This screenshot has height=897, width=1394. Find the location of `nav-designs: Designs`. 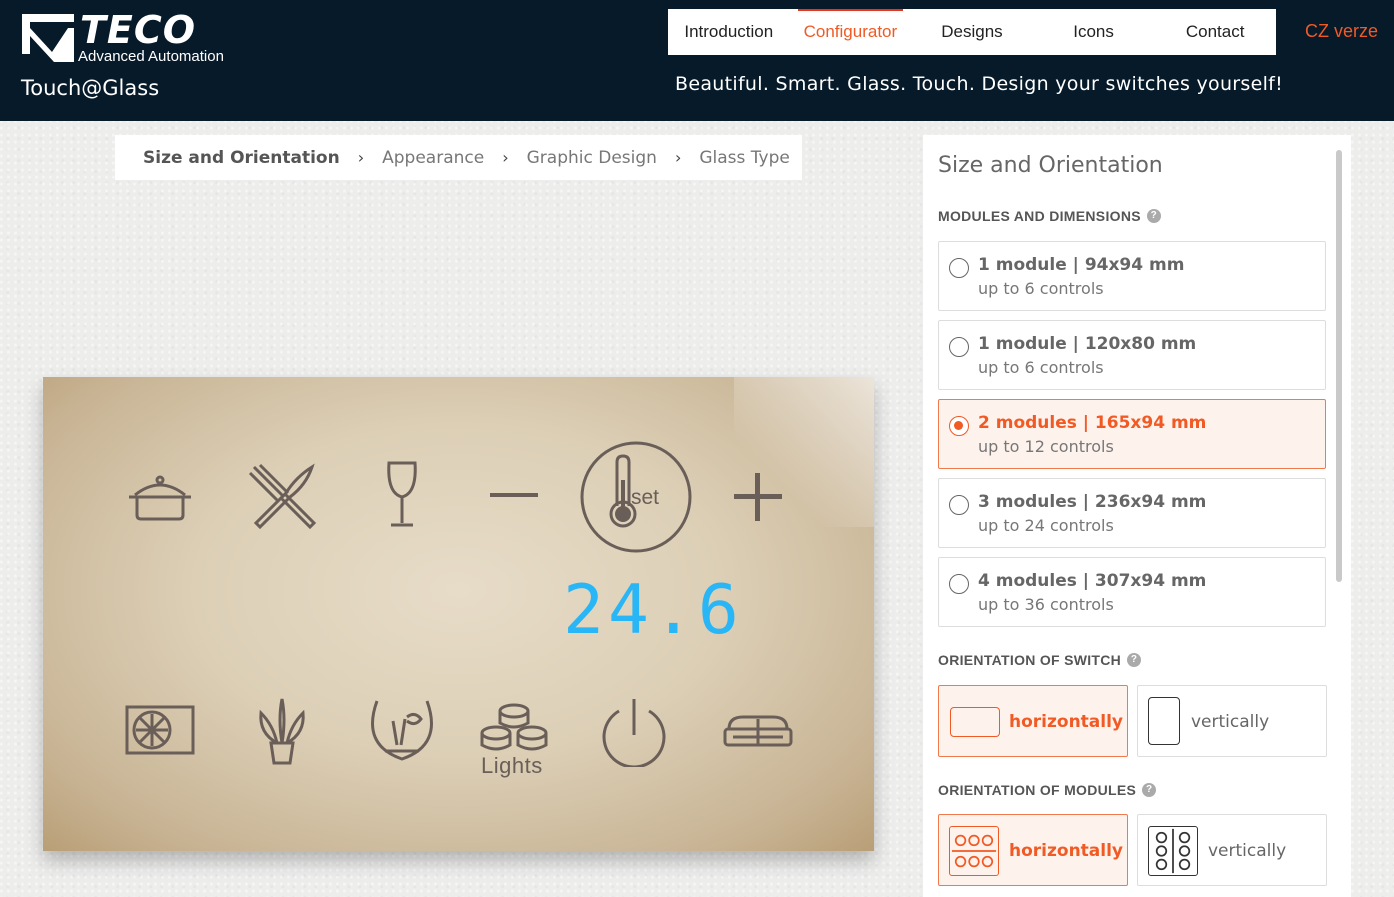

nav-designs: Designs is located at coordinates (972, 32).